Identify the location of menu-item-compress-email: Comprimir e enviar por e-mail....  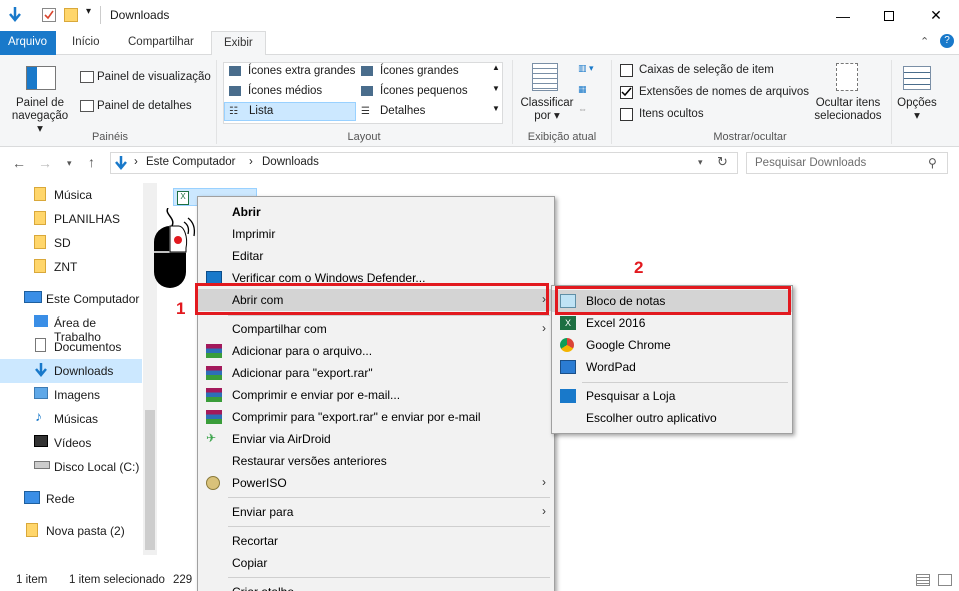
(376, 395).